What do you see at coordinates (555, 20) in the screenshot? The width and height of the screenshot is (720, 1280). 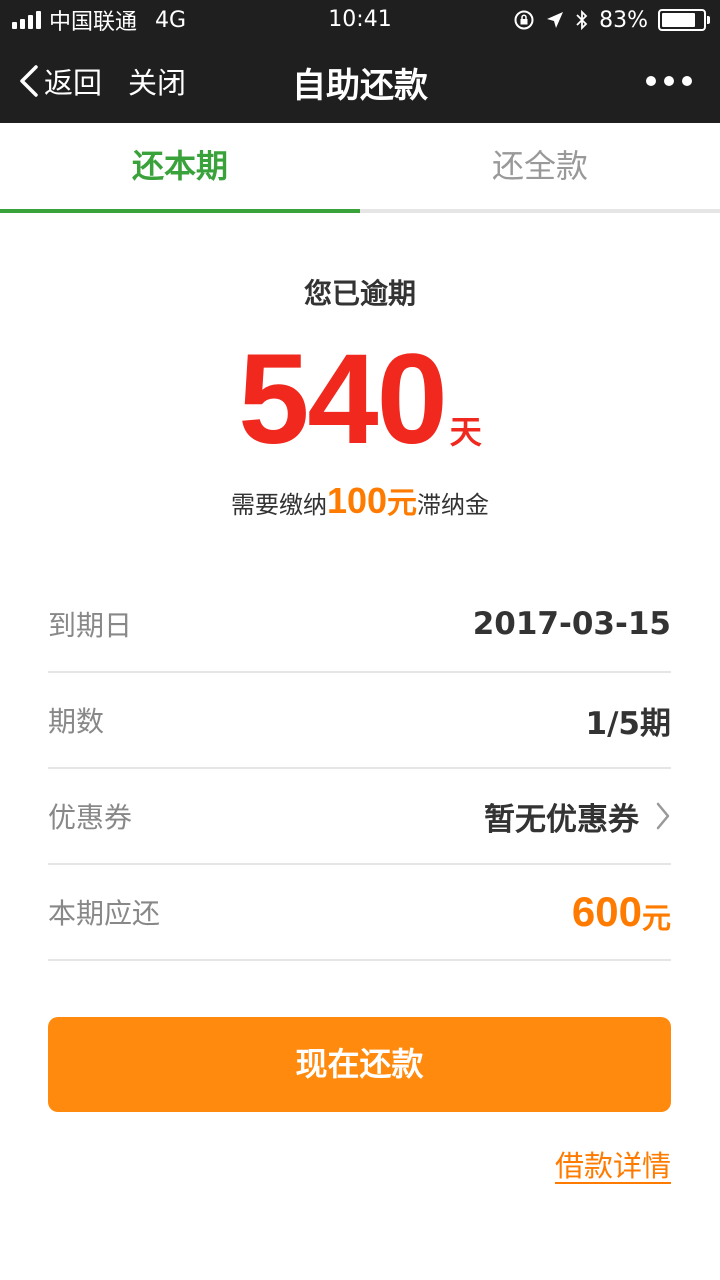 I see `location-arrow-icon` at bounding box center [555, 20].